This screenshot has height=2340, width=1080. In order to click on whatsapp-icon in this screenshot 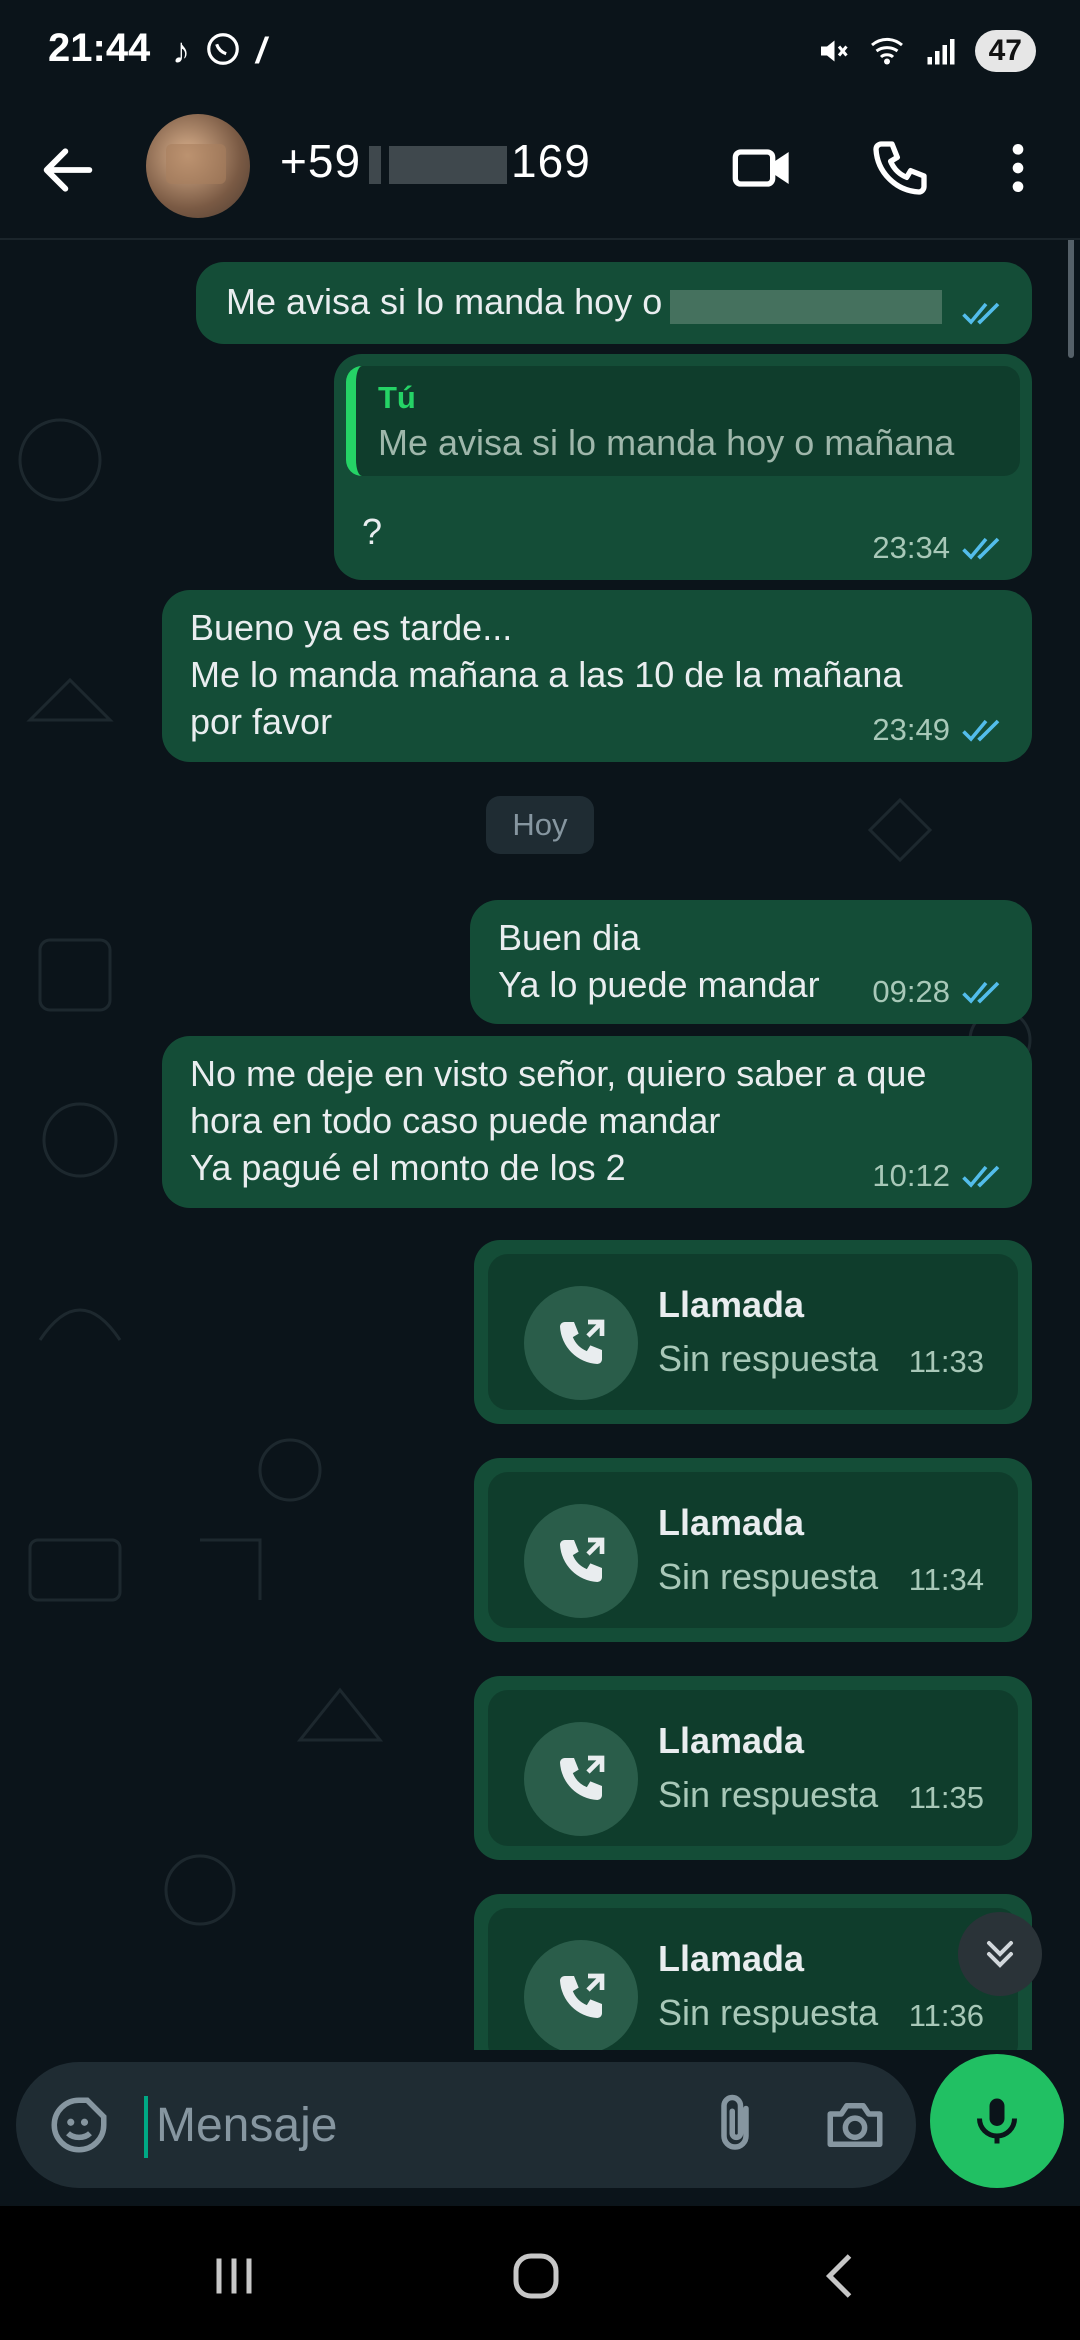, I will do `click(223, 53)`.